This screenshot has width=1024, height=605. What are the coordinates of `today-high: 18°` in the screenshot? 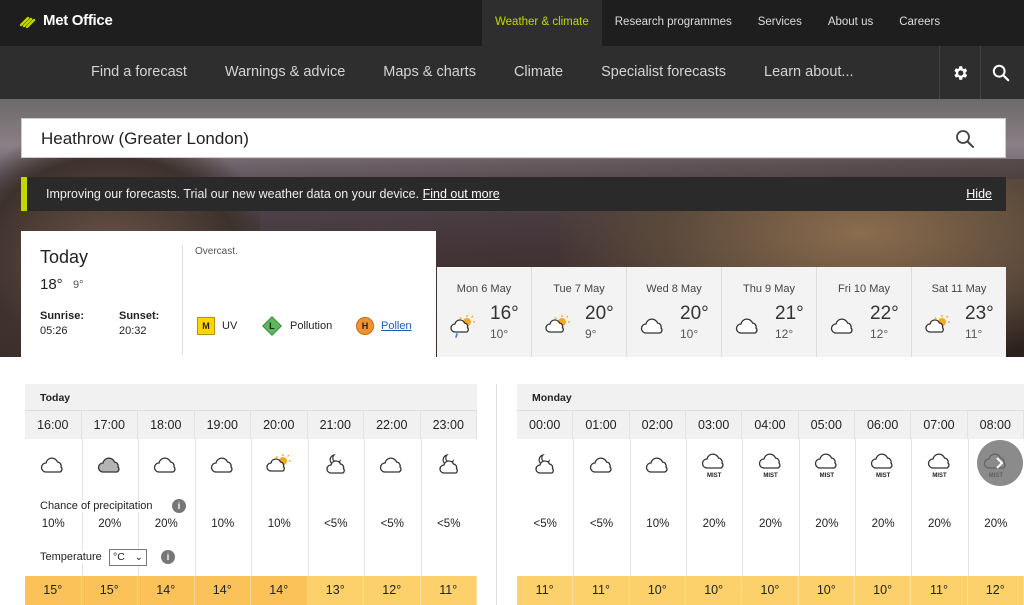 It's located at (51, 284).